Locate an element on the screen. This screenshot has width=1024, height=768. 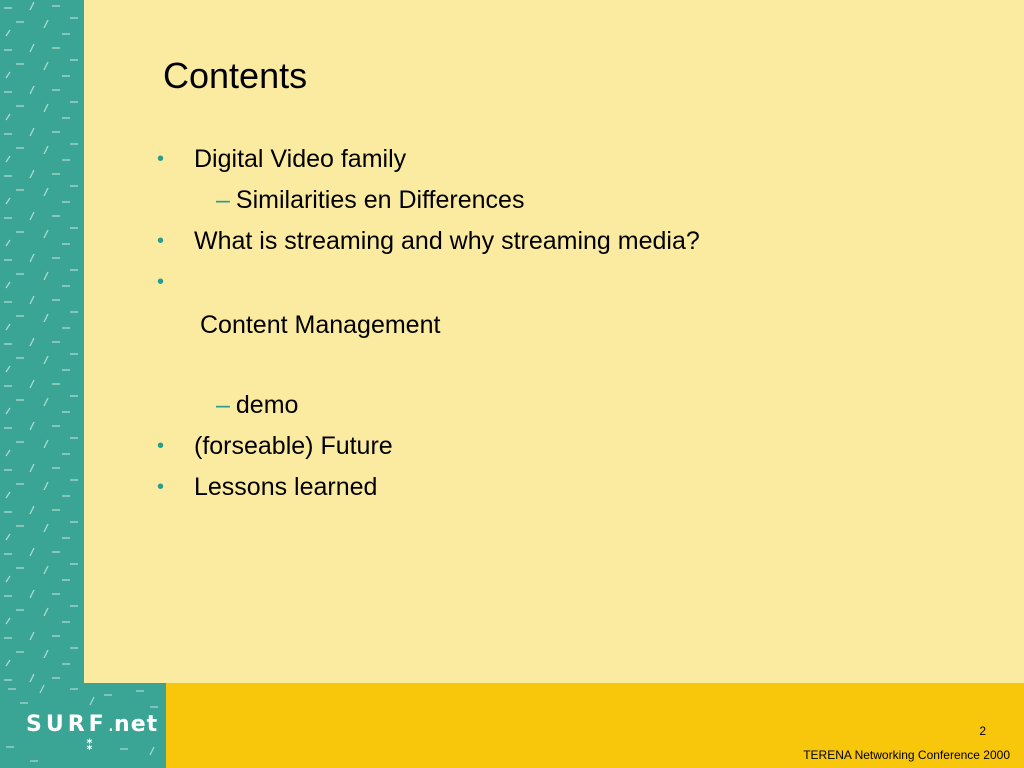
list-subitem: – demo is located at coordinates (257, 405).